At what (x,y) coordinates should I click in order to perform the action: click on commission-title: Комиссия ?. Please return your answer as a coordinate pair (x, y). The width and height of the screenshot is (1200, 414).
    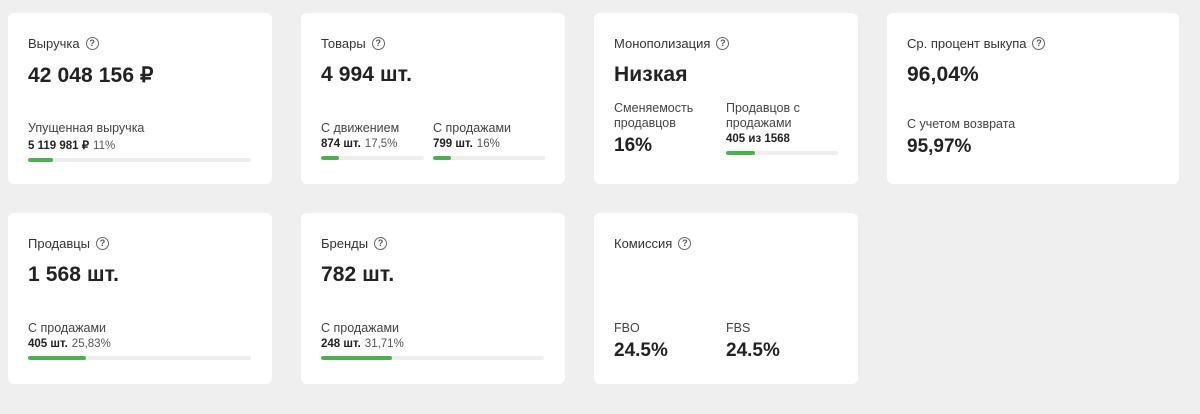
    Looking at the image, I should click on (726, 243).